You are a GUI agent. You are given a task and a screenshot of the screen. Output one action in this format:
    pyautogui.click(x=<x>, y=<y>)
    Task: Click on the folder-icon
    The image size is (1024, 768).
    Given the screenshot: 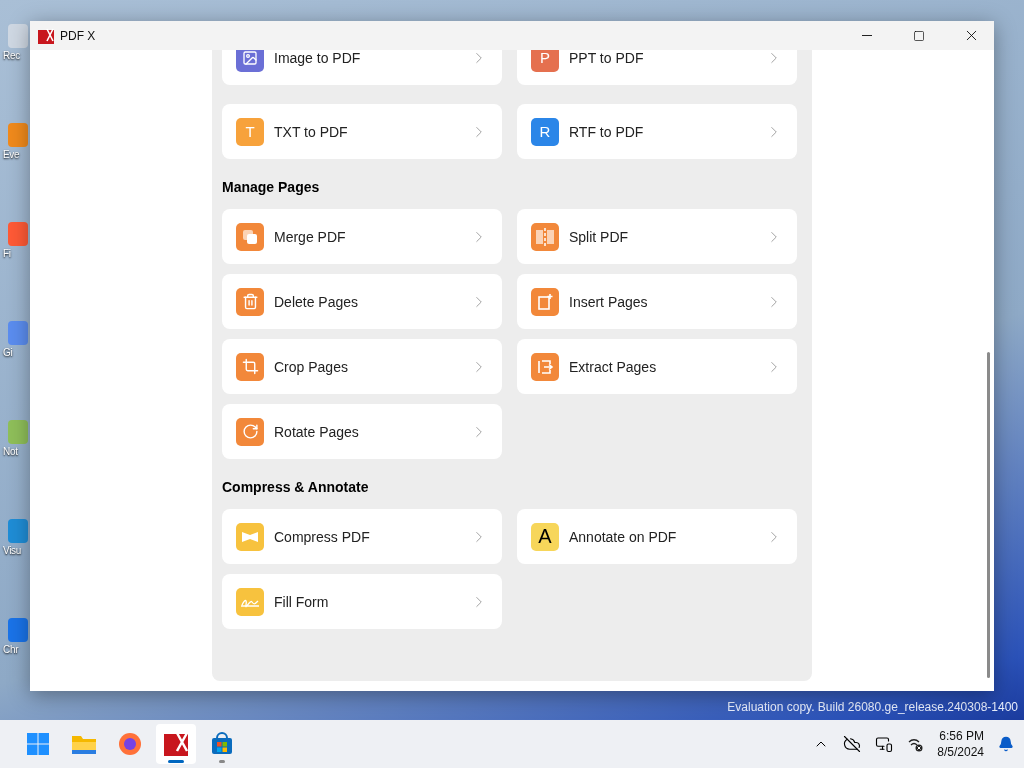 What is the action you would take?
    pyautogui.click(x=84, y=744)
    